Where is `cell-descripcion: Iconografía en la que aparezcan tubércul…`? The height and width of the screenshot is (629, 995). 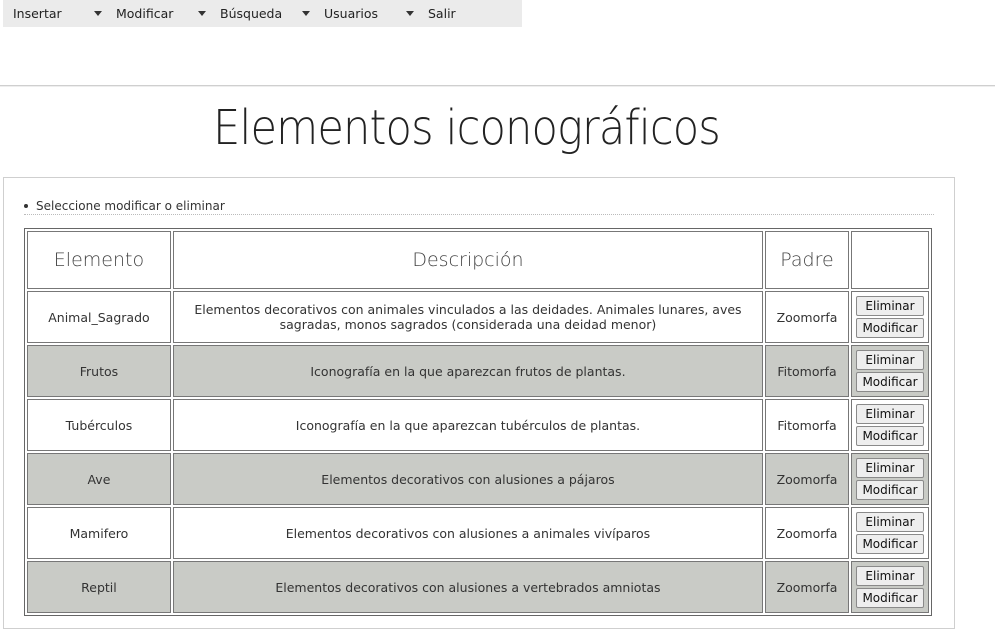 cell-descripcion: Iconografía en la que aparezcan tubércul… is located at coordinates (468, 425).